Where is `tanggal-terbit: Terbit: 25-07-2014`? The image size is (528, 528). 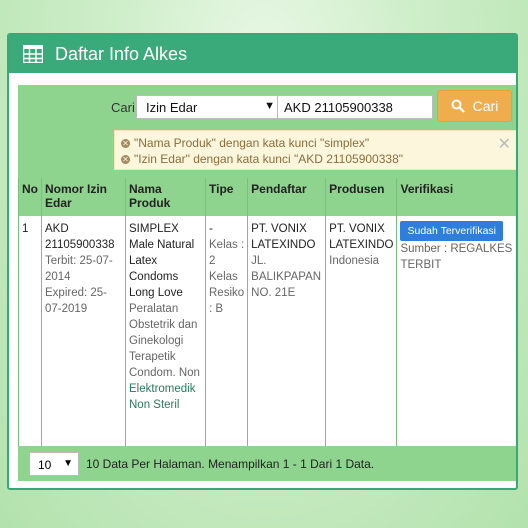
tanggal-terbit: Terbit: 25-07-2014 is located at coordinates (79, 269).